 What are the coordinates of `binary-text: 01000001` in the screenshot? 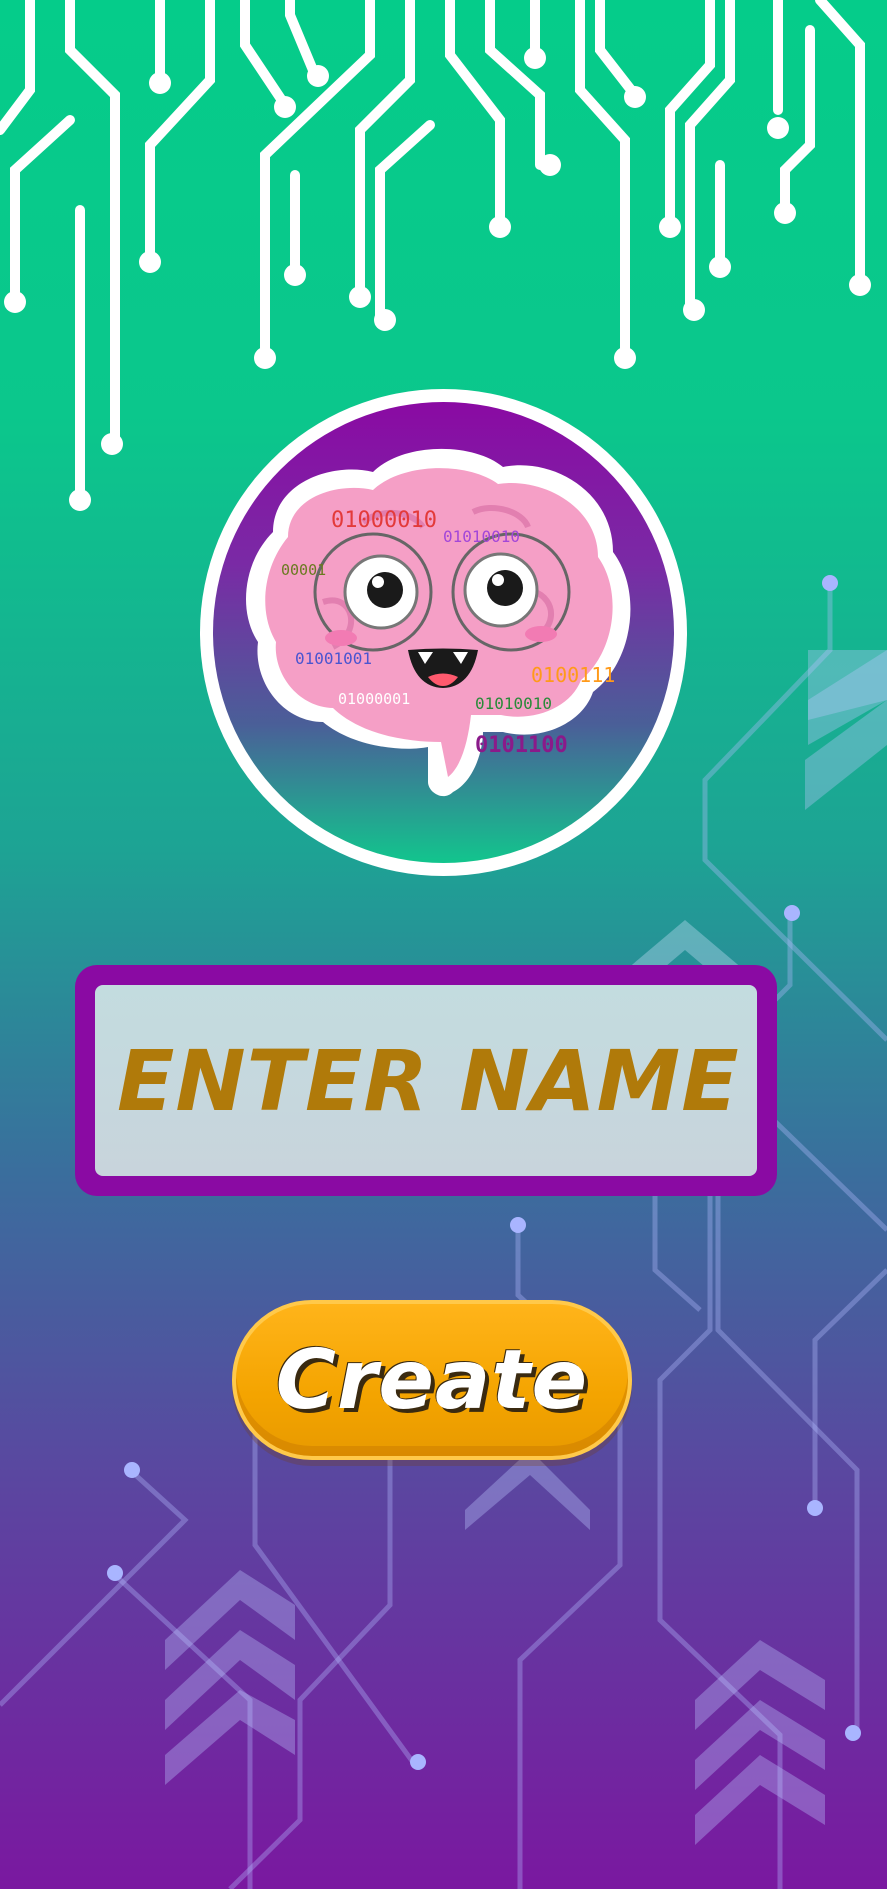 It's located at (374, 699).